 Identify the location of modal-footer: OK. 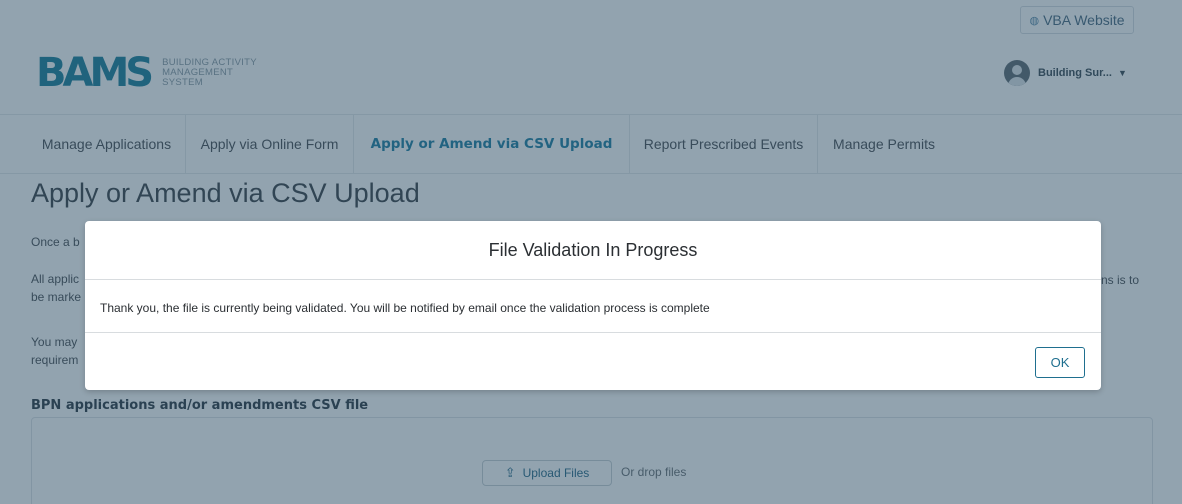
(593, 361).